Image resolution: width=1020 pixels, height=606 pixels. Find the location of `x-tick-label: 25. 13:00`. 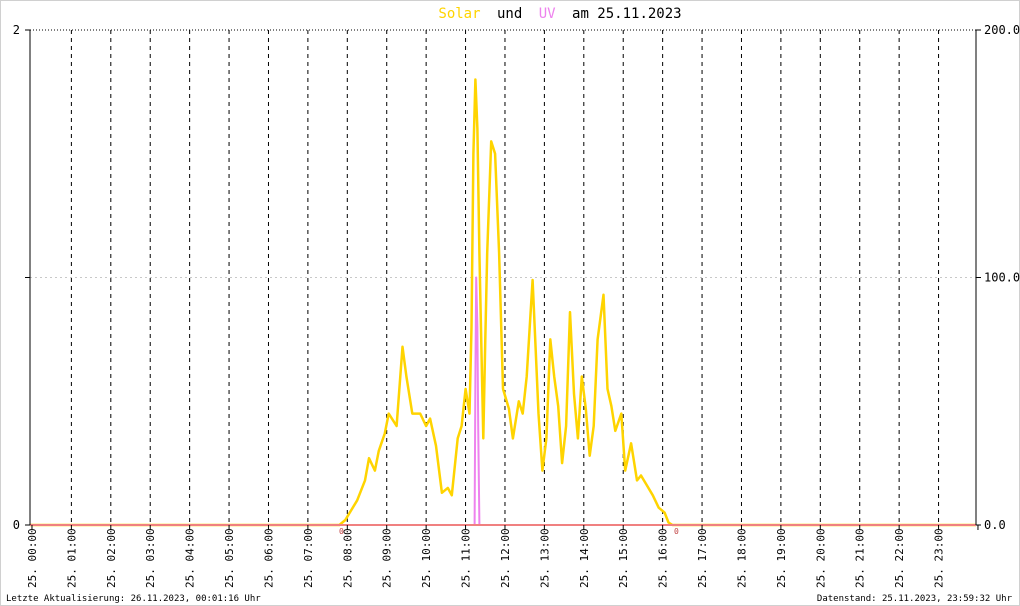

x-tick-label: 25. 13:00 is located at coordinates (544, 558).